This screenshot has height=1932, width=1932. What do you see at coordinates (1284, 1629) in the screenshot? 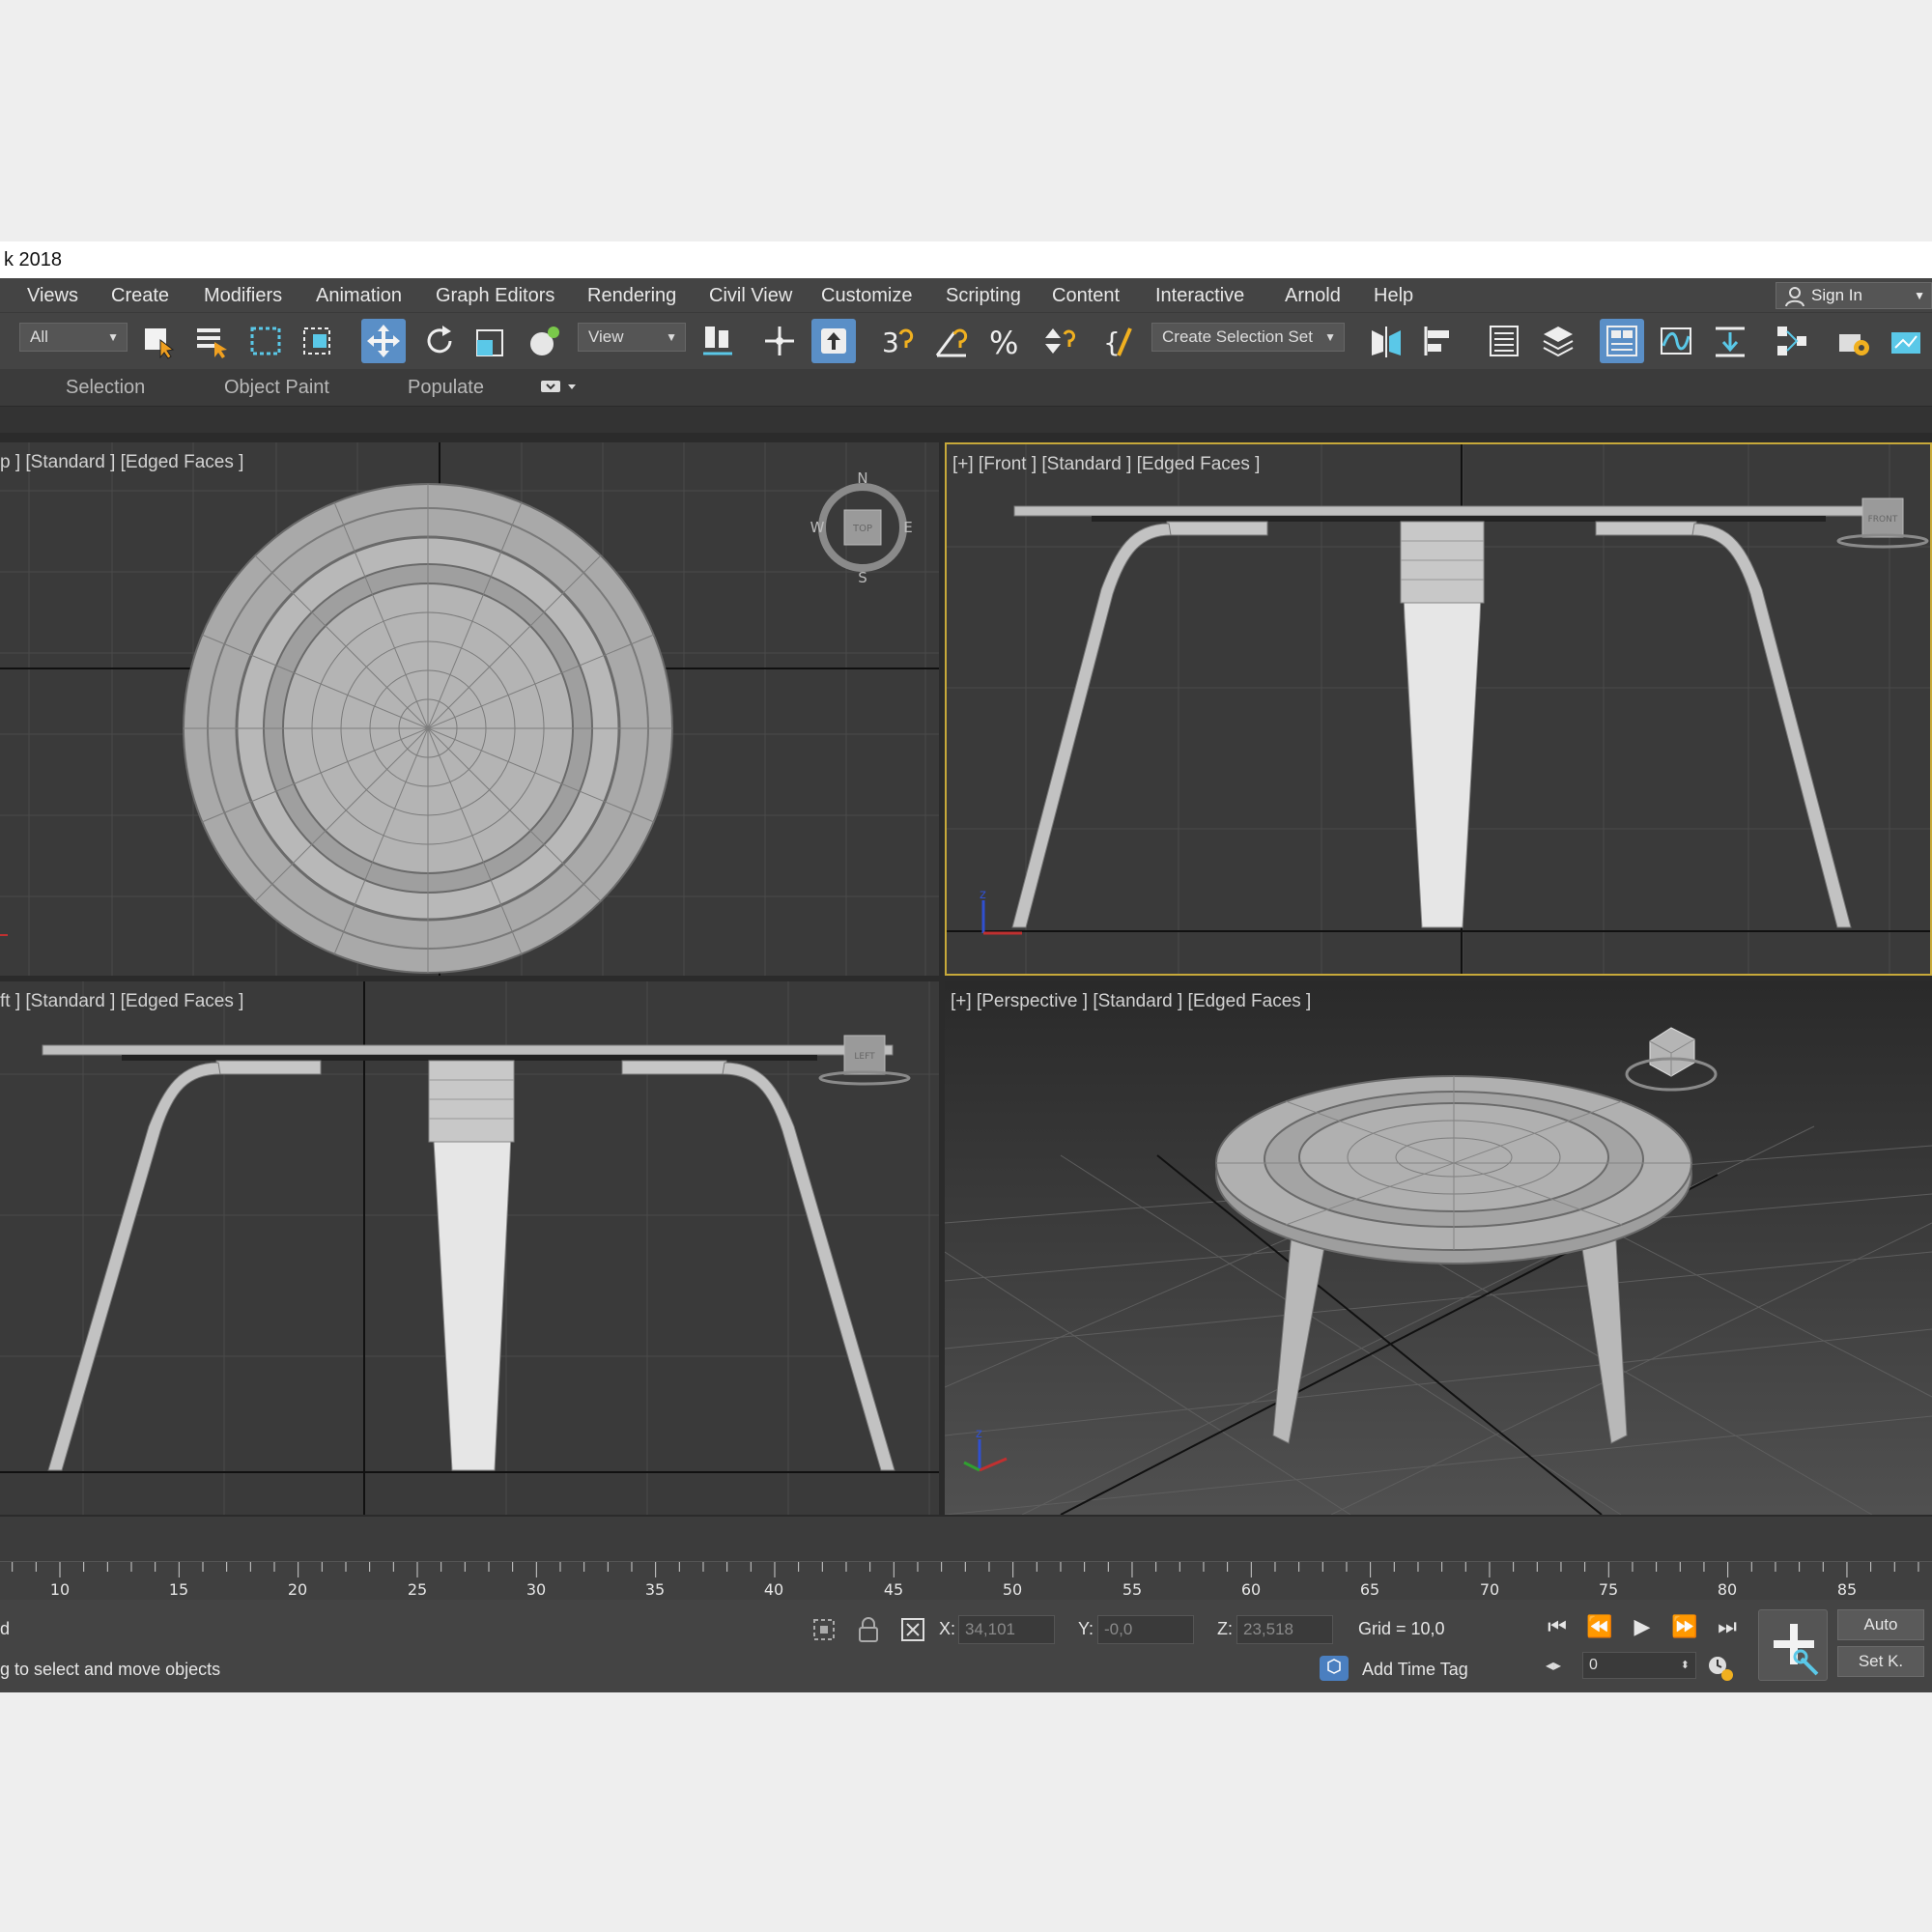
I see `z-coordinate-field: 23,518` at bounding box center [1284, 1629].